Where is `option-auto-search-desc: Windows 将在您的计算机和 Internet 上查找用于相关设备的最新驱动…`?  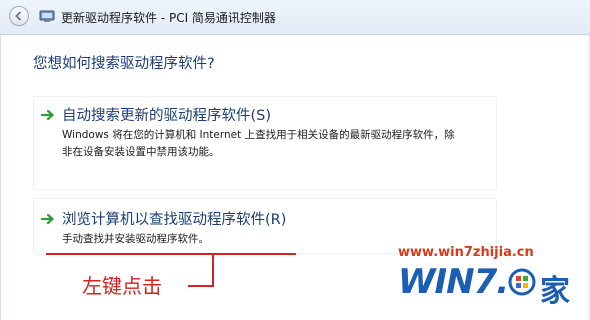
option-auto-search-desc: Windows 将在您的计算机和 Internet 上查找用于相关设备的最新驱动… is located at coordinates (258, 144).